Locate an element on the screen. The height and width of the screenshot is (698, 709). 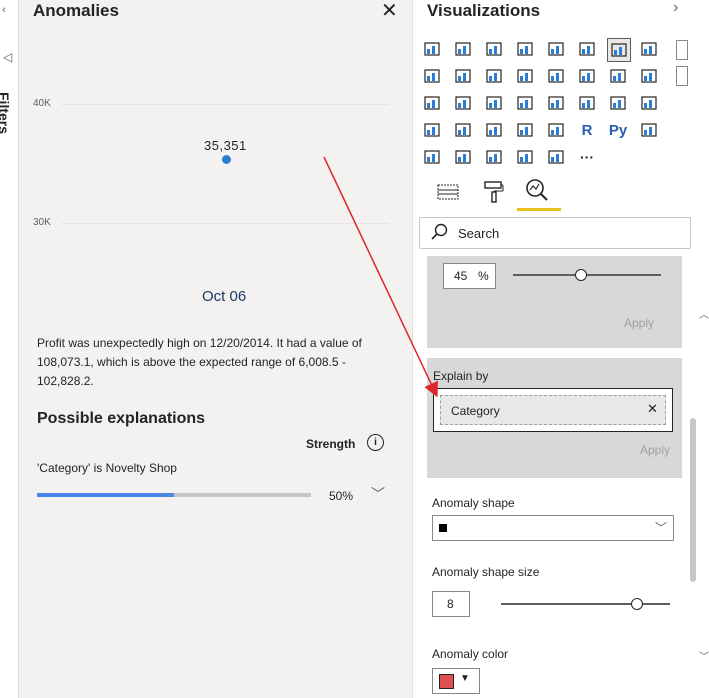
strength-bar-fill is located at coordinates (105, 495).